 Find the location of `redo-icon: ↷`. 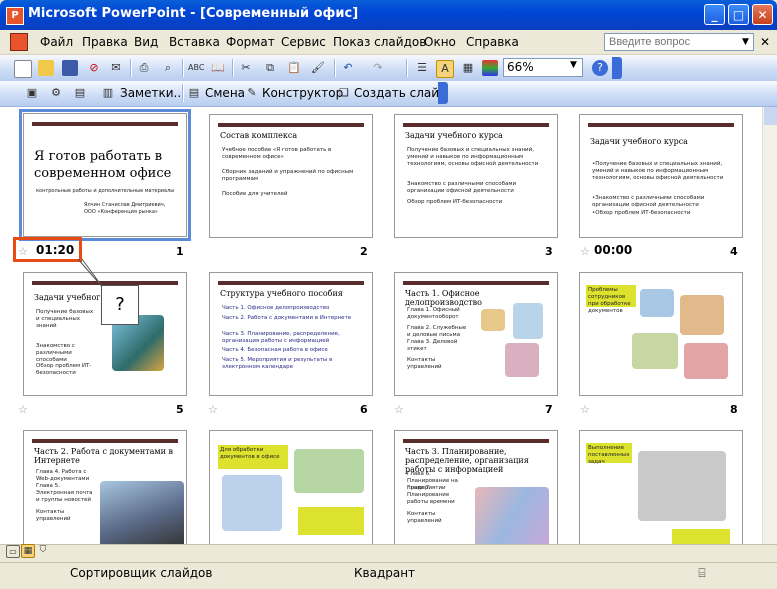

redo-icon: ↷ is located at coordinates (378, 68).